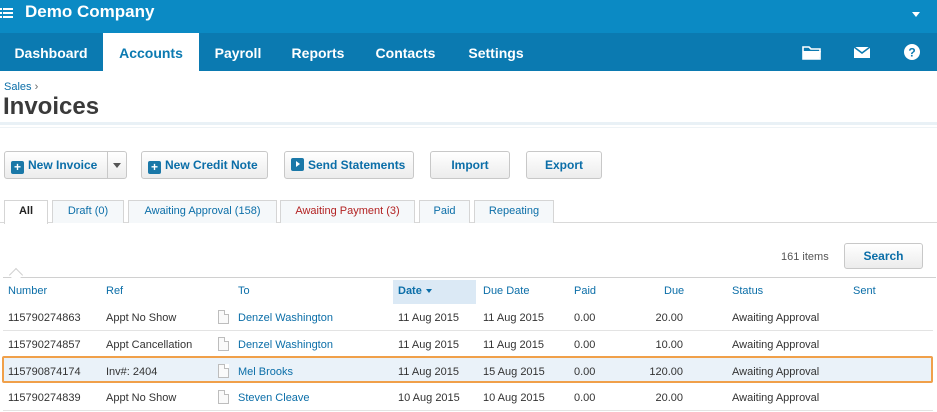  Describe the element at coordinates (149, 345) in the screenshot. I see `cell-ref: Appt Cancellation` at that location.